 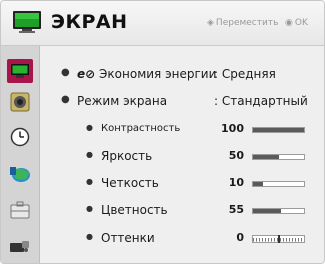 I want to click on sidebar-item-lock, so click(x=20, y=209).